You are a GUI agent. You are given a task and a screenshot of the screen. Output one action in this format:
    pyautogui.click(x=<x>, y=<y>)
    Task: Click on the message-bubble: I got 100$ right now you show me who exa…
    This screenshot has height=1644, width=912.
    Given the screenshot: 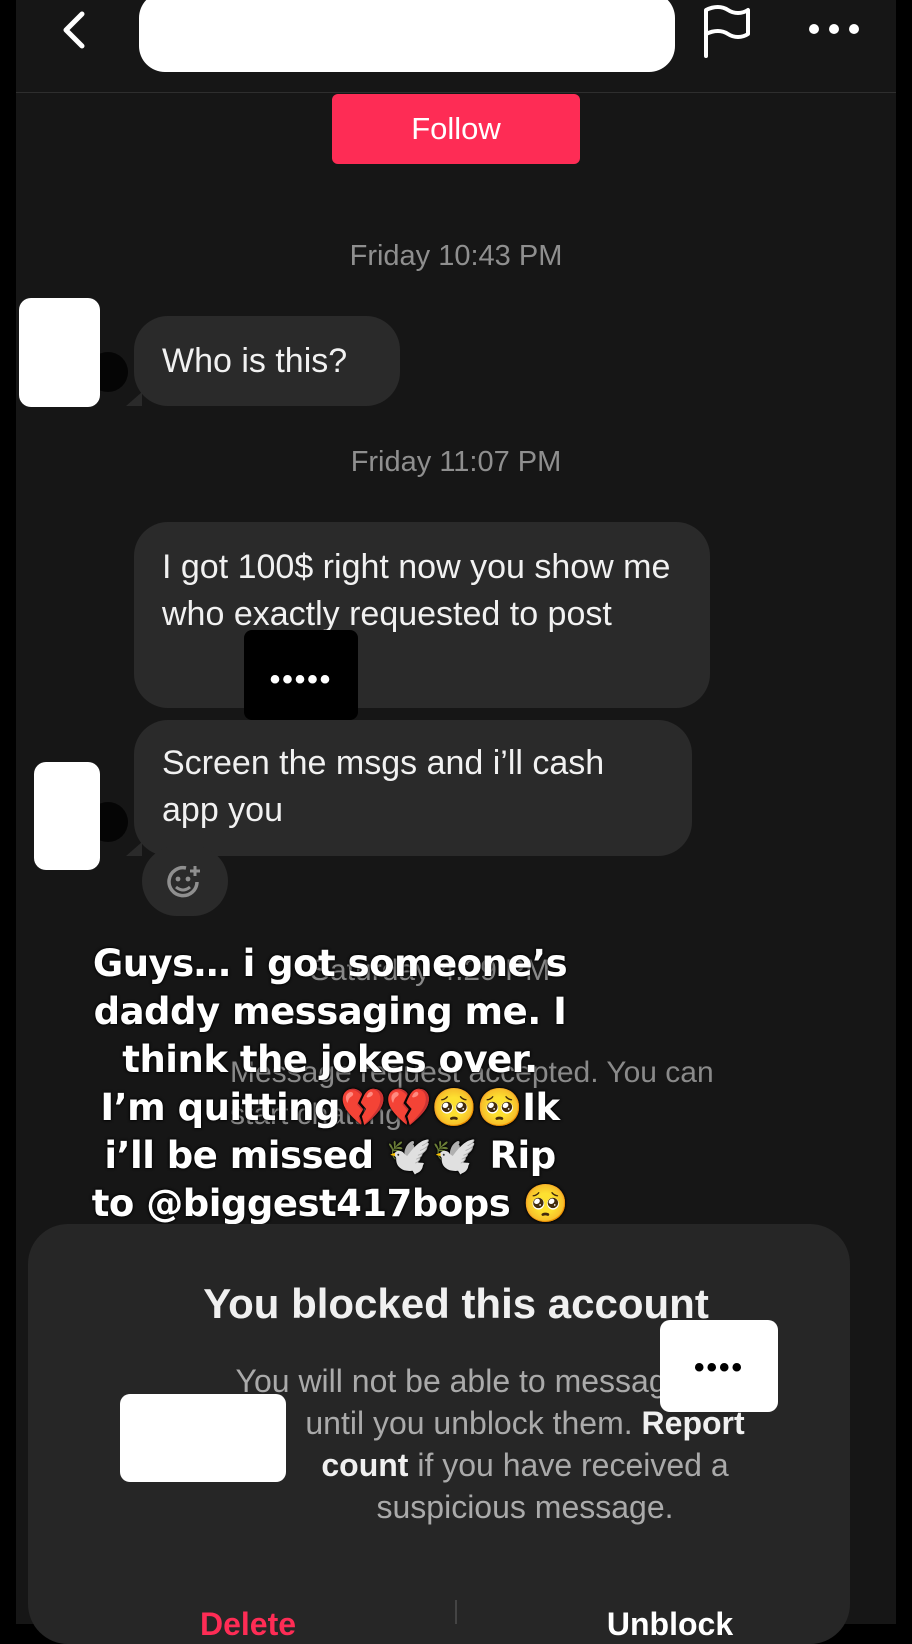 What is the action you would take?
    pyautogui.click(x=422, y=615)
    